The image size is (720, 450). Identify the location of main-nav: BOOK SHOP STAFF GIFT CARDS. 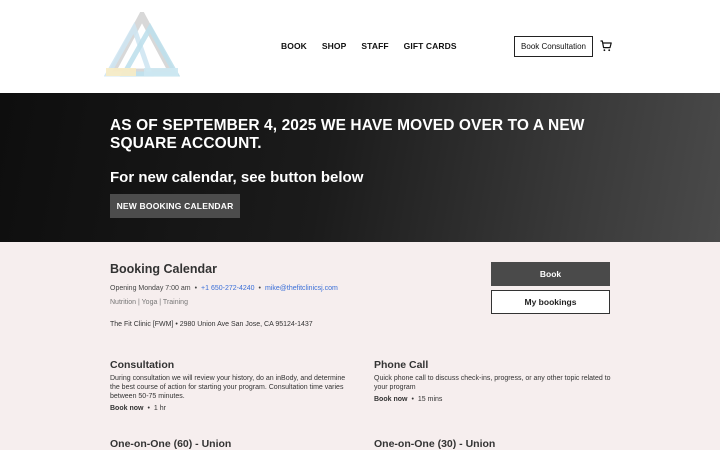
(369, 46).